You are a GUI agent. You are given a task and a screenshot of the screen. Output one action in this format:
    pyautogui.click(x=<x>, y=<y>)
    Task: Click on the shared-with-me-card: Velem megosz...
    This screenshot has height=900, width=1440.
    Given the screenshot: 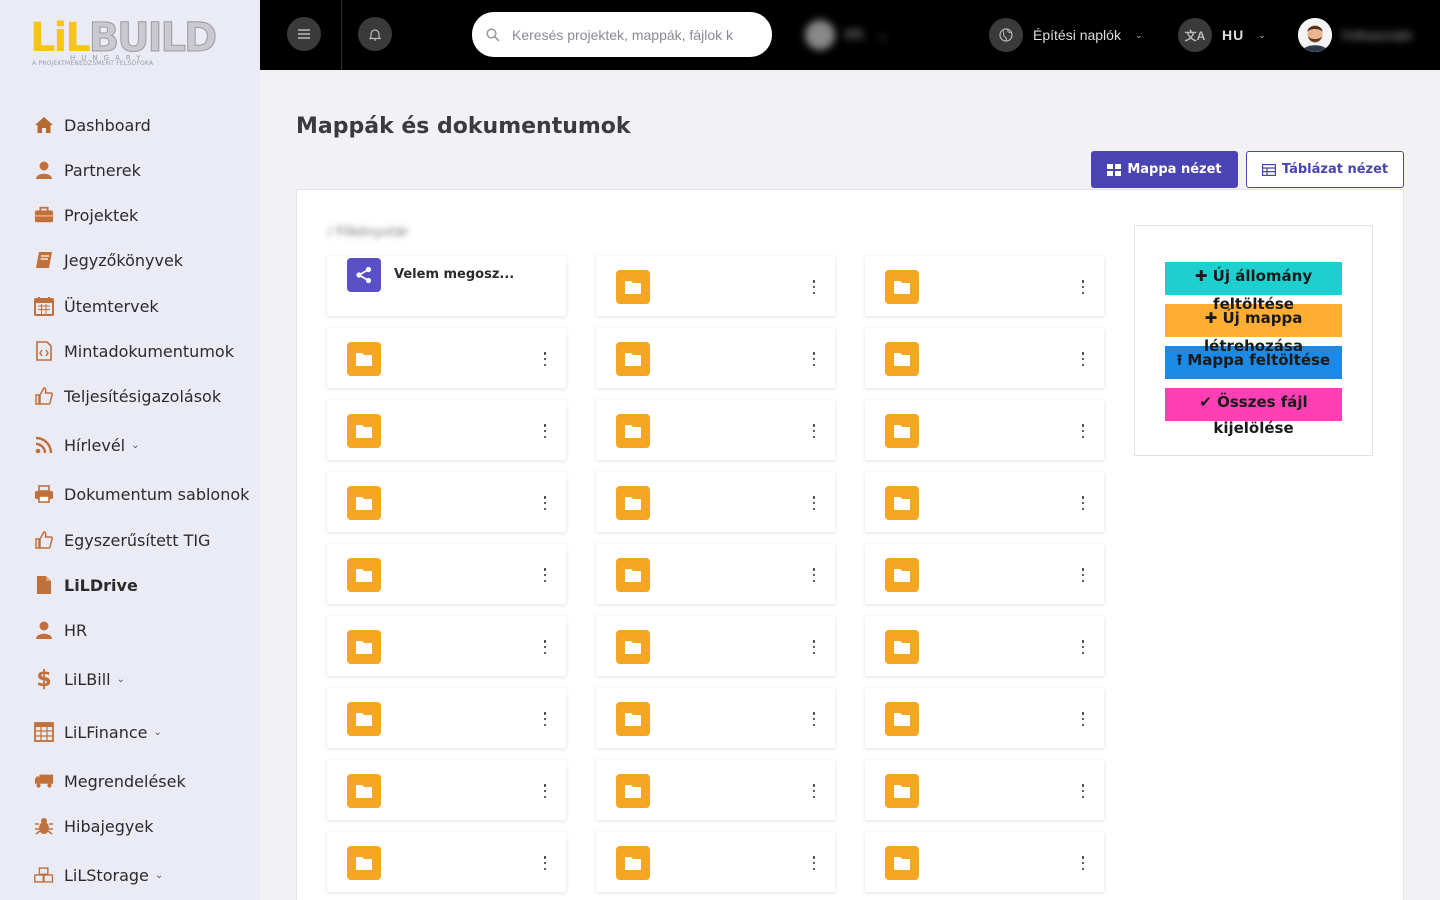 What is the action you would take?
    pyautogui.click(x=446, y=286)
    